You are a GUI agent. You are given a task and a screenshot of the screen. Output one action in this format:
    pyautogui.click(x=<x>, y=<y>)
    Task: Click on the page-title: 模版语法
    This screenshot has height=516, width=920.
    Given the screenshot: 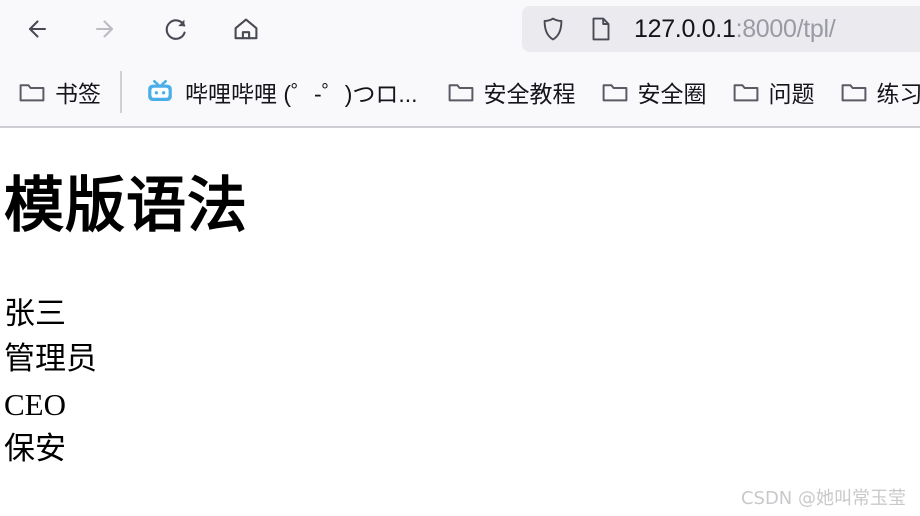 What is the action you would take?
    pyautogui.click(x=126, y=206)
    